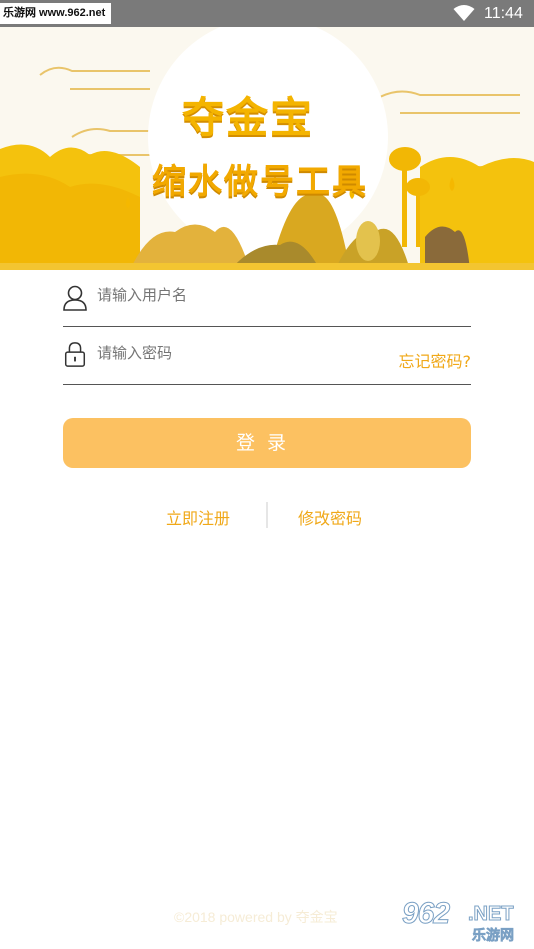 This screenshot has width=534, height=949. Describe the element at coordinates (465, 921) in the screenshot. I see `site-watermark-logo: 962 .NET 乐游网` at that location.